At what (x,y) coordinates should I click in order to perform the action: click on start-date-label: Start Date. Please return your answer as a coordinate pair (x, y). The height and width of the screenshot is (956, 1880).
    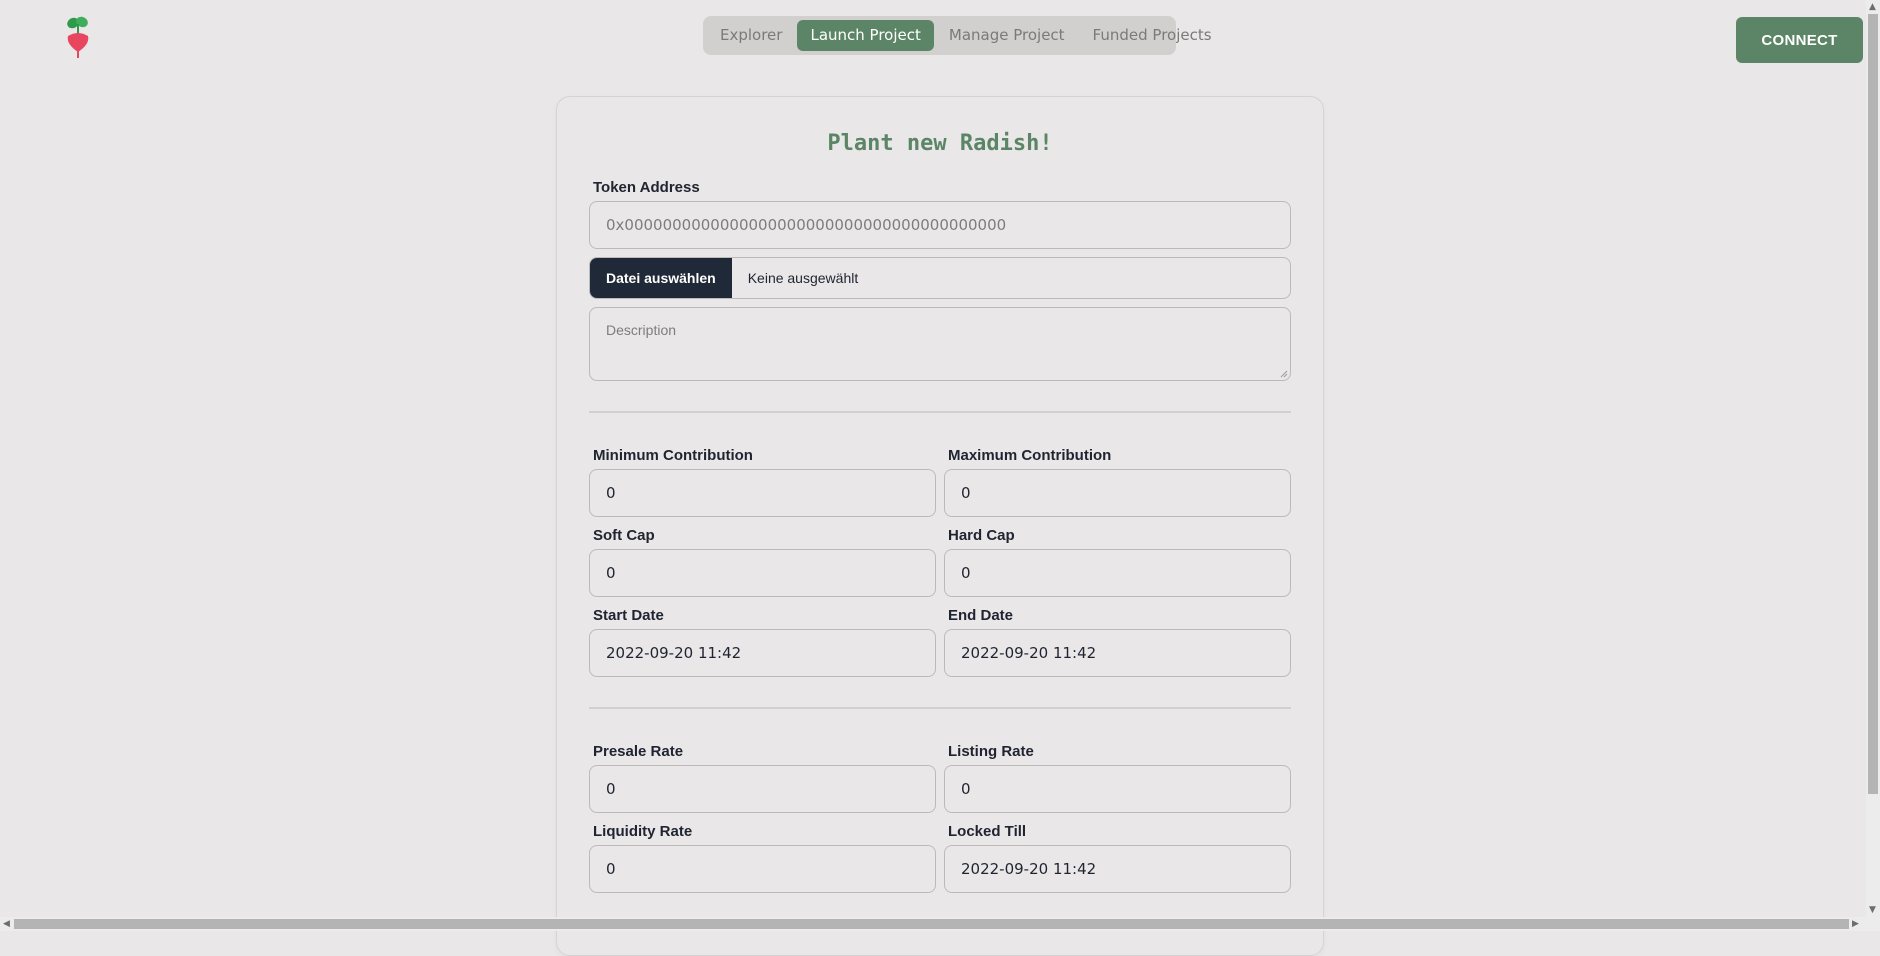
    Looking at the image, I should click on (628, 615).